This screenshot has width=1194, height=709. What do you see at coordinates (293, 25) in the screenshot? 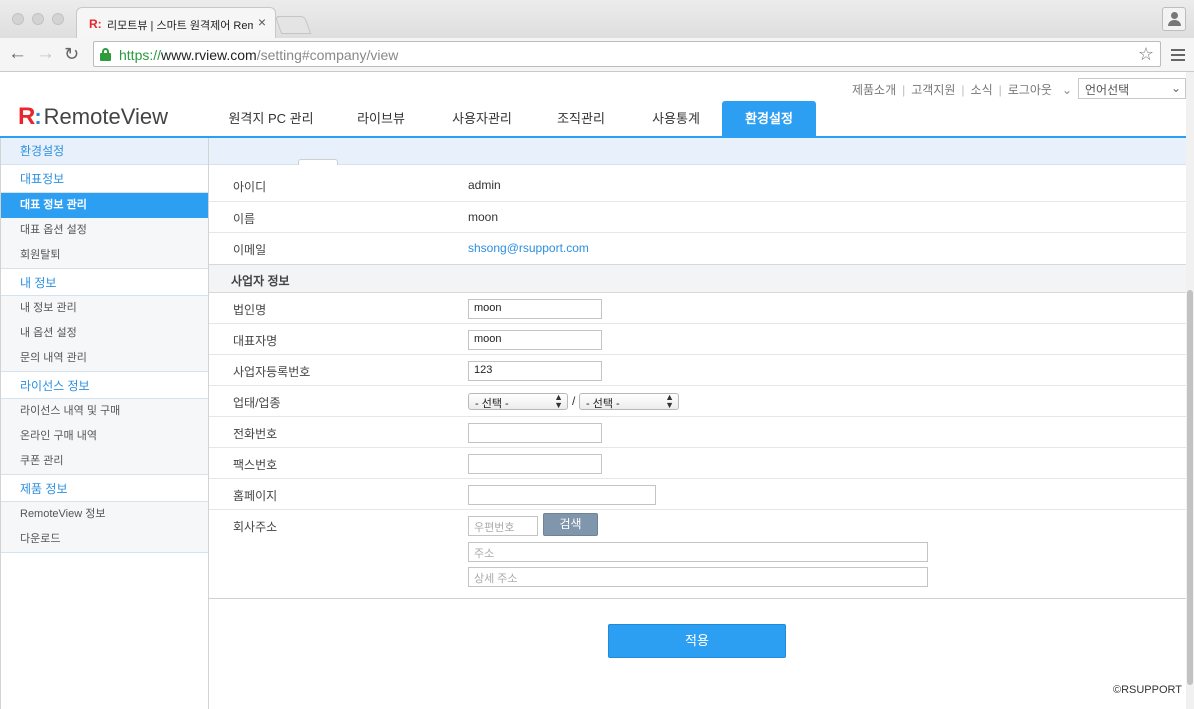
I see `new-tab-button` at bounding box center [293, 25].